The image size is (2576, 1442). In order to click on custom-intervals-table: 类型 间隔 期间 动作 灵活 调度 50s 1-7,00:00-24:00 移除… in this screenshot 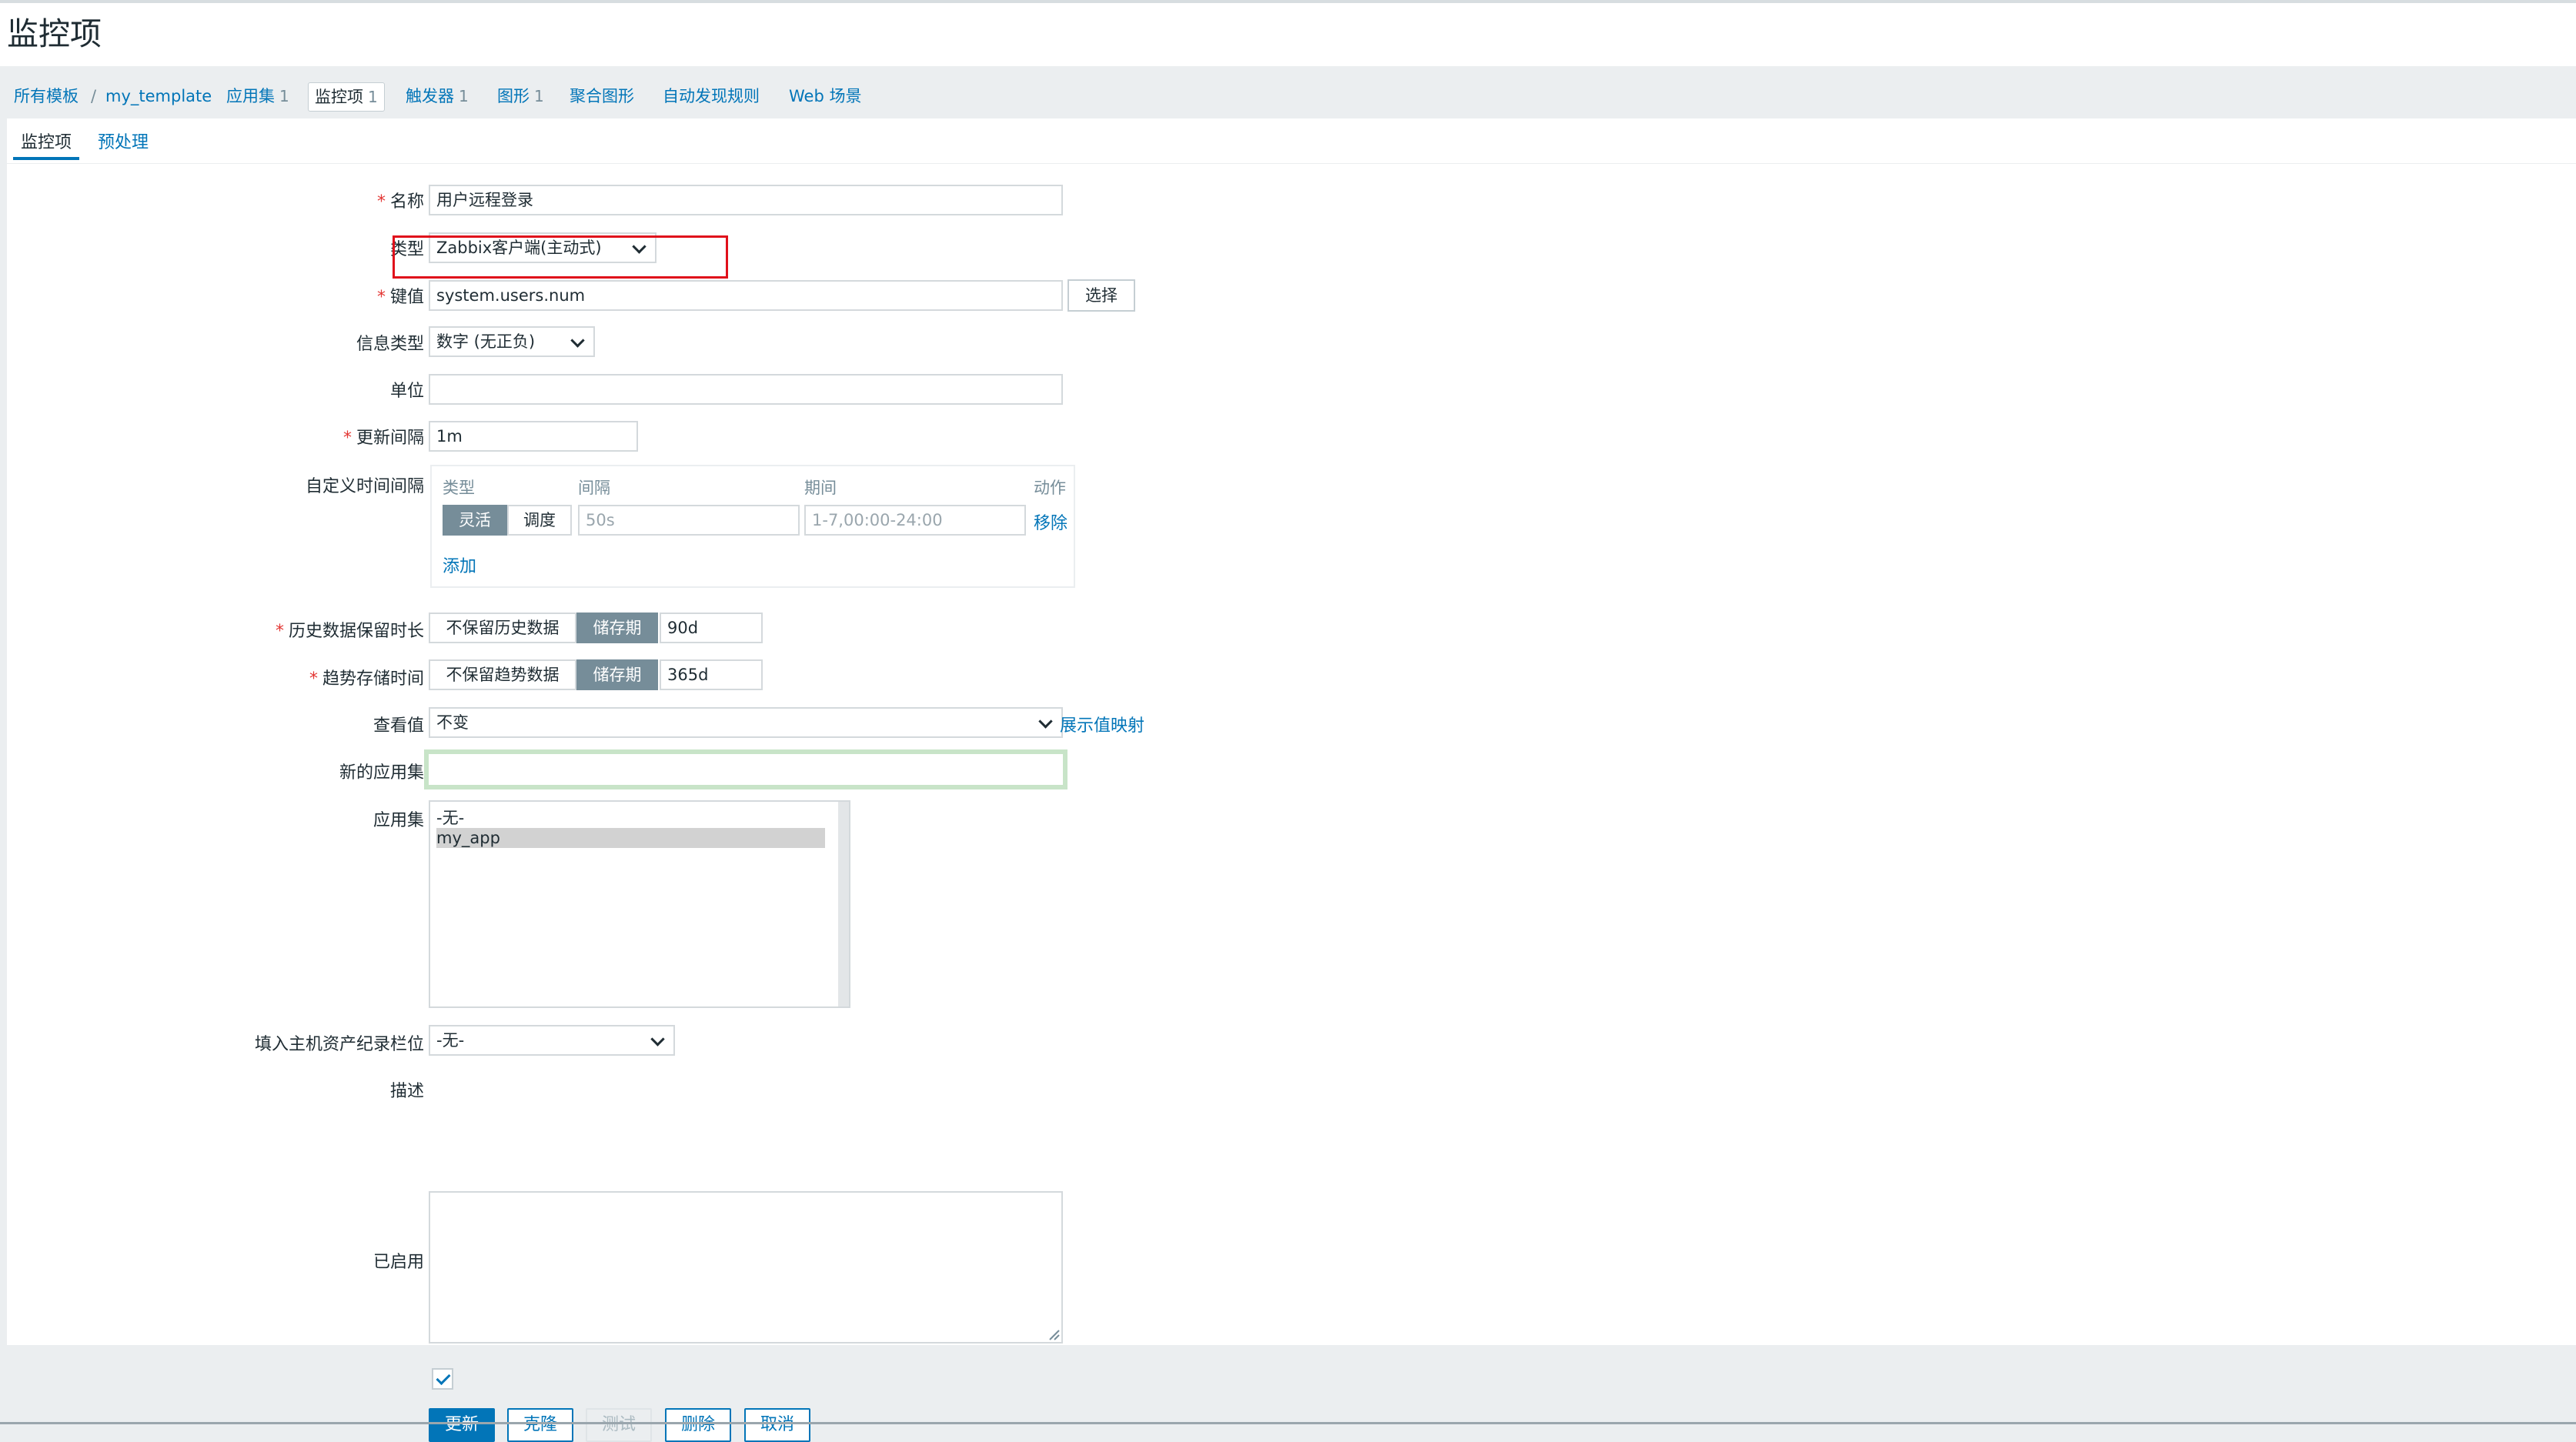, I will do `click(752, 527)`.